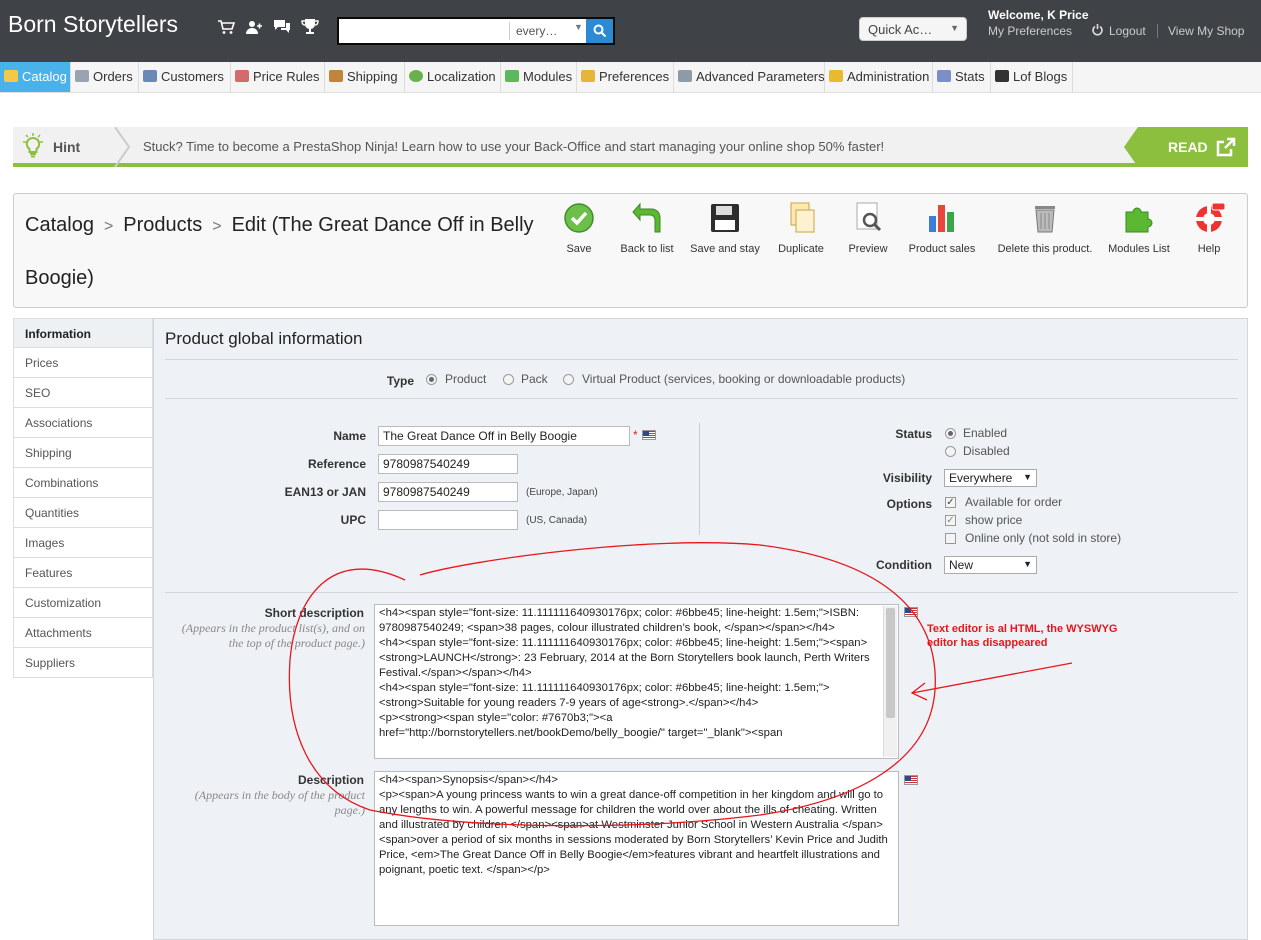 Image resolution: width=1261 pixels, height=940 pixels. Describe the element at coordinates (83, 363) in the screenshot. I see `tab-prices: Prices` at that location.